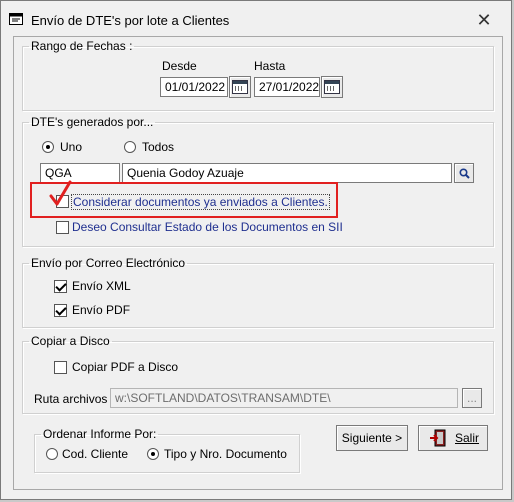  Describe the element at coordinates (60, 310) in the screenshot. I see `send-pdf-checkbox` at that location.